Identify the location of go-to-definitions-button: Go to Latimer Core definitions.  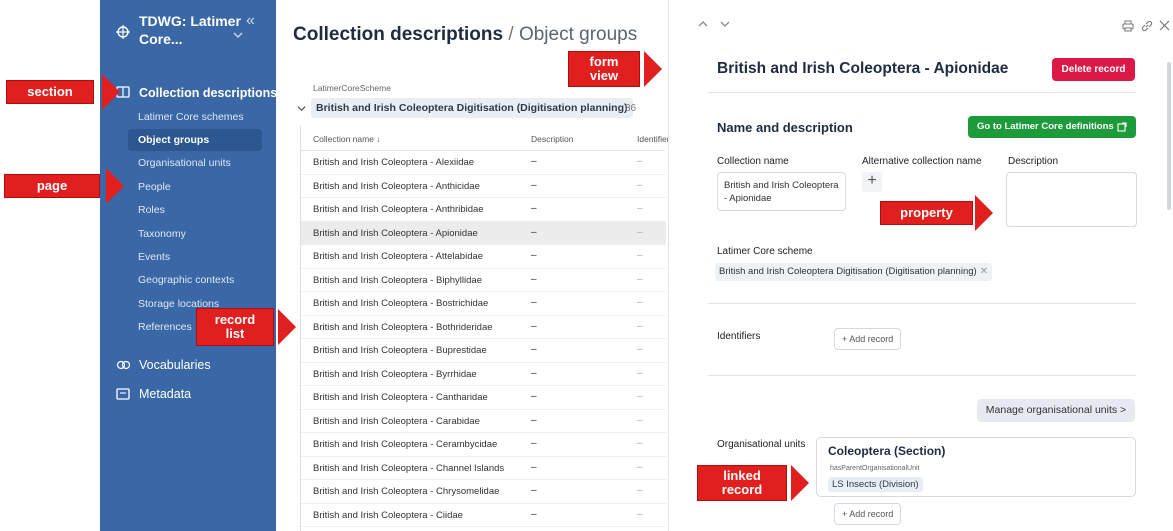
(1052, 127).